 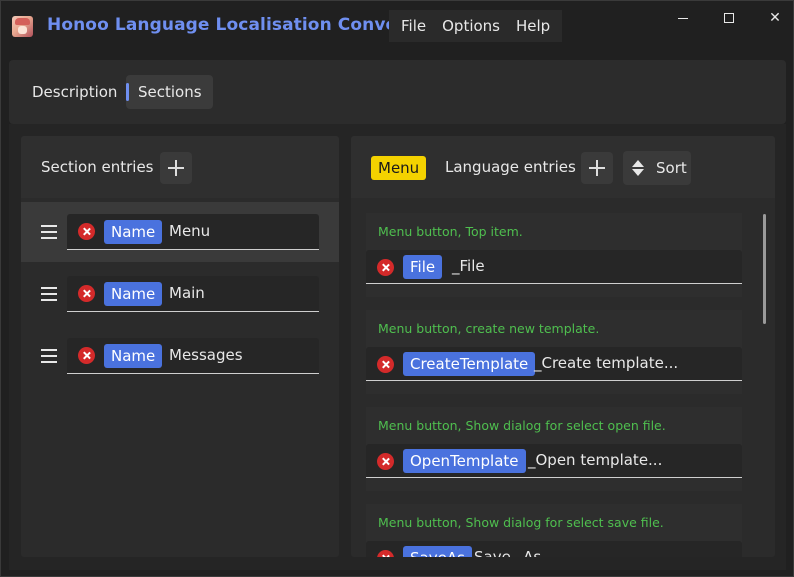 I want to click on entry-value: _File, so click(x=468, y=266).